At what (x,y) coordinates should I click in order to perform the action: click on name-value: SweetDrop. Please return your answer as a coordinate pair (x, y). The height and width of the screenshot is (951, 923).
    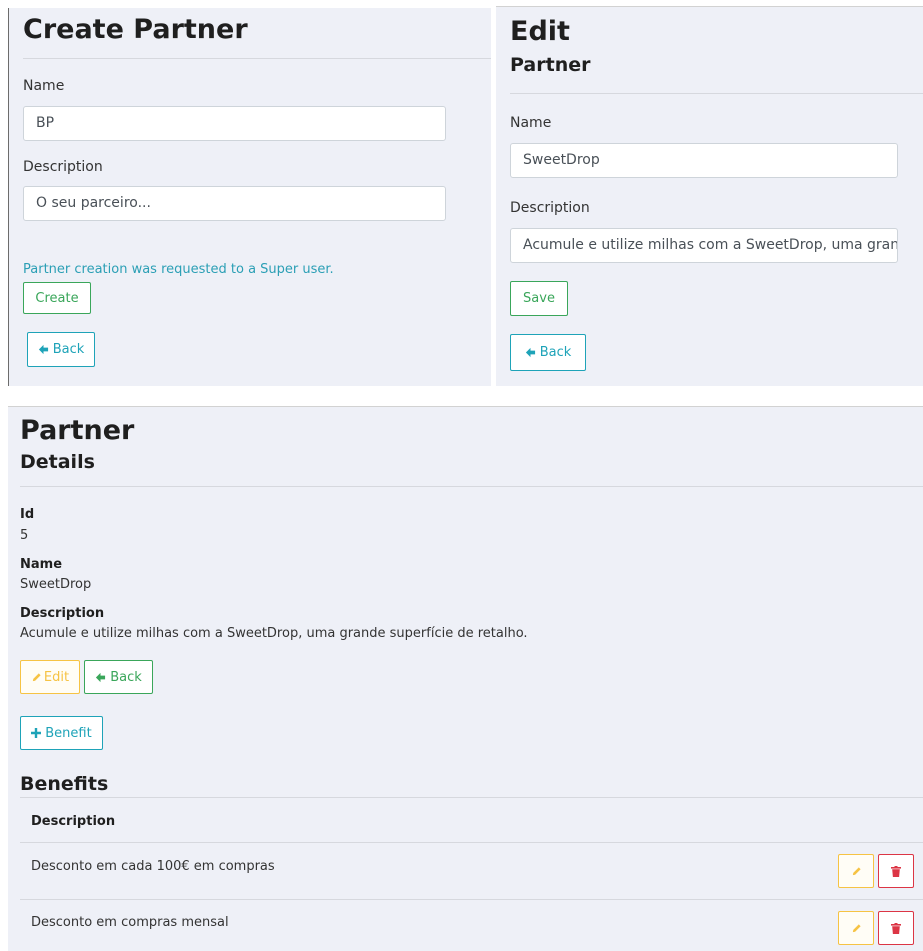
    Looking at the image, I should click on (56, 584).